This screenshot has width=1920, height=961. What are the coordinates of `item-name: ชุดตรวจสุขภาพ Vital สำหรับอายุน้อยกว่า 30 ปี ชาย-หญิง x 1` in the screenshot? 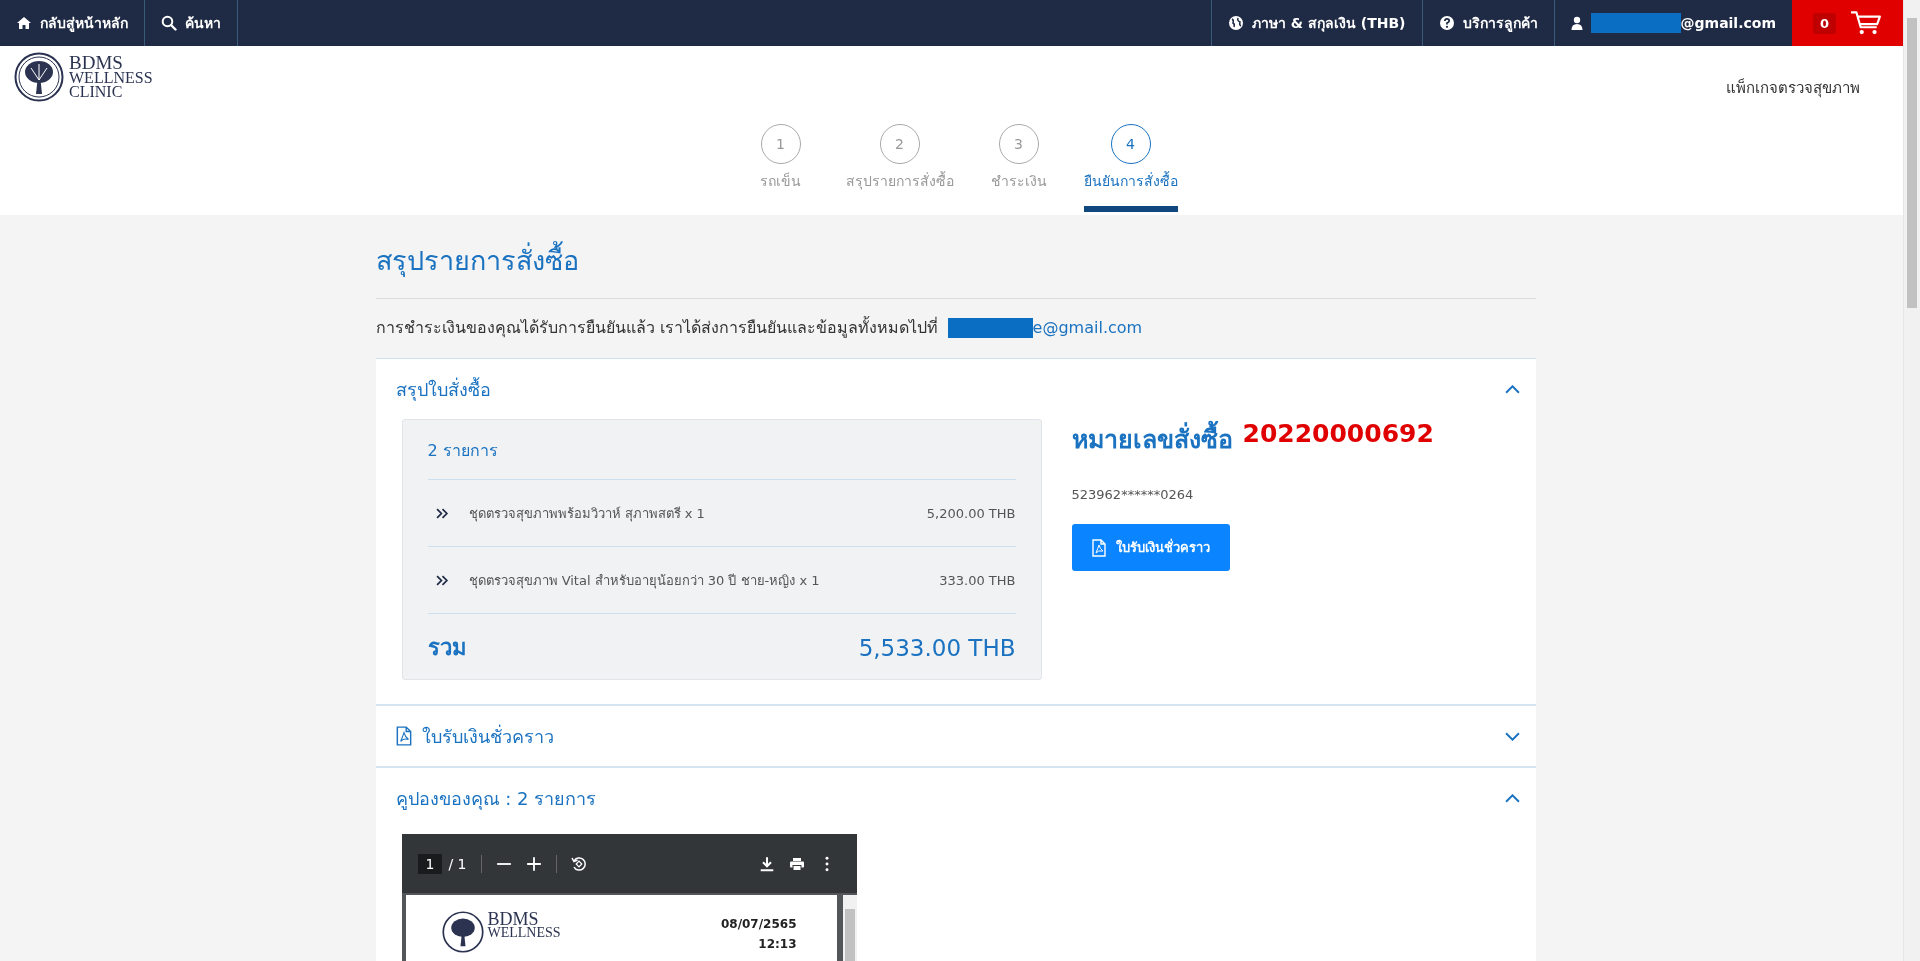 It's located at (644, 581).